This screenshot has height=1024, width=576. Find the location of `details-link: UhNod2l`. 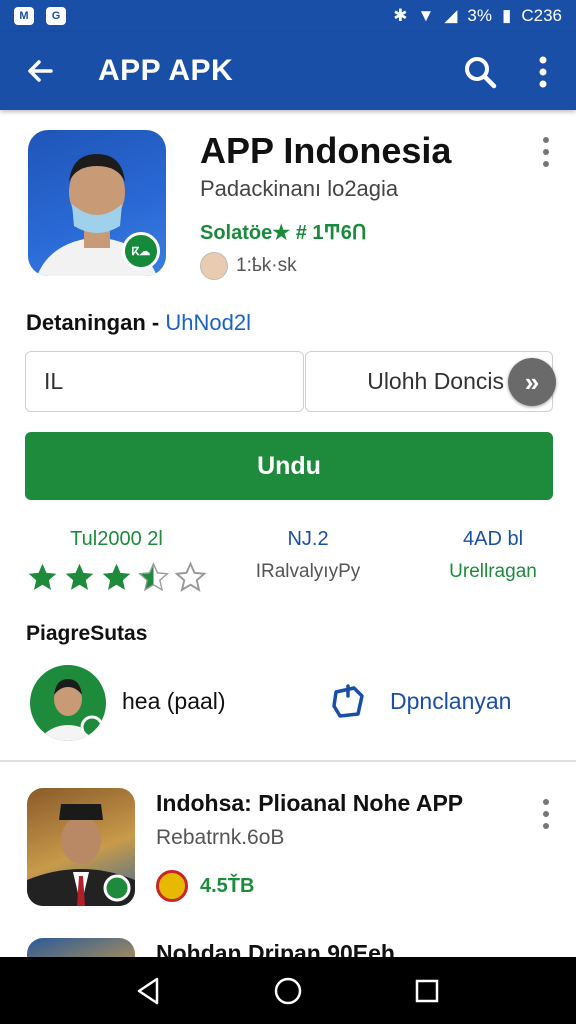

details-link: UhNod2l is located at coordinates (208, 322).